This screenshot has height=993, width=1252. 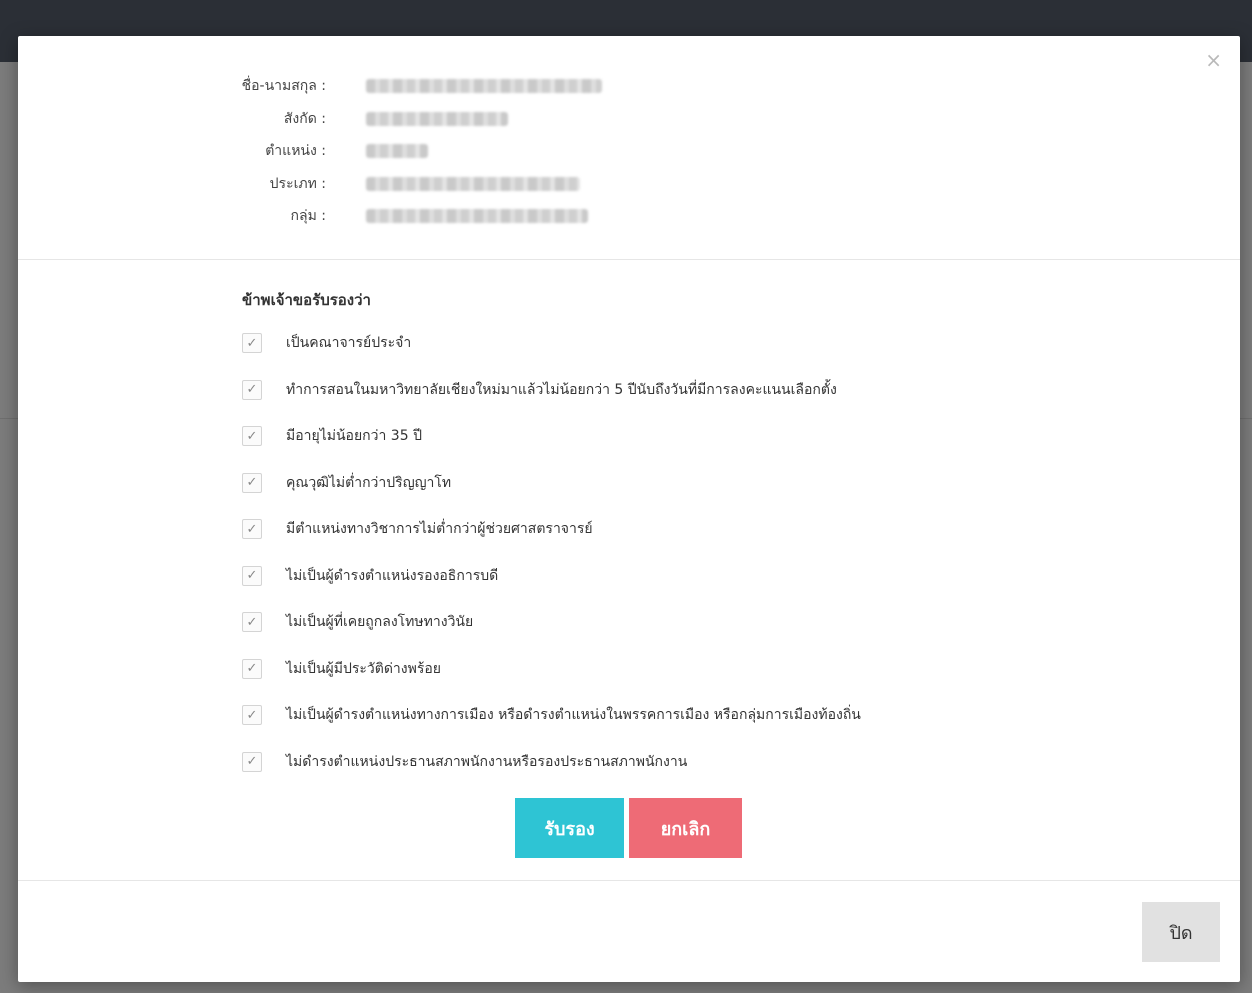 I want to click on profile-row-type: ประเภท : ██████████████████, so click(x=380, y=184).